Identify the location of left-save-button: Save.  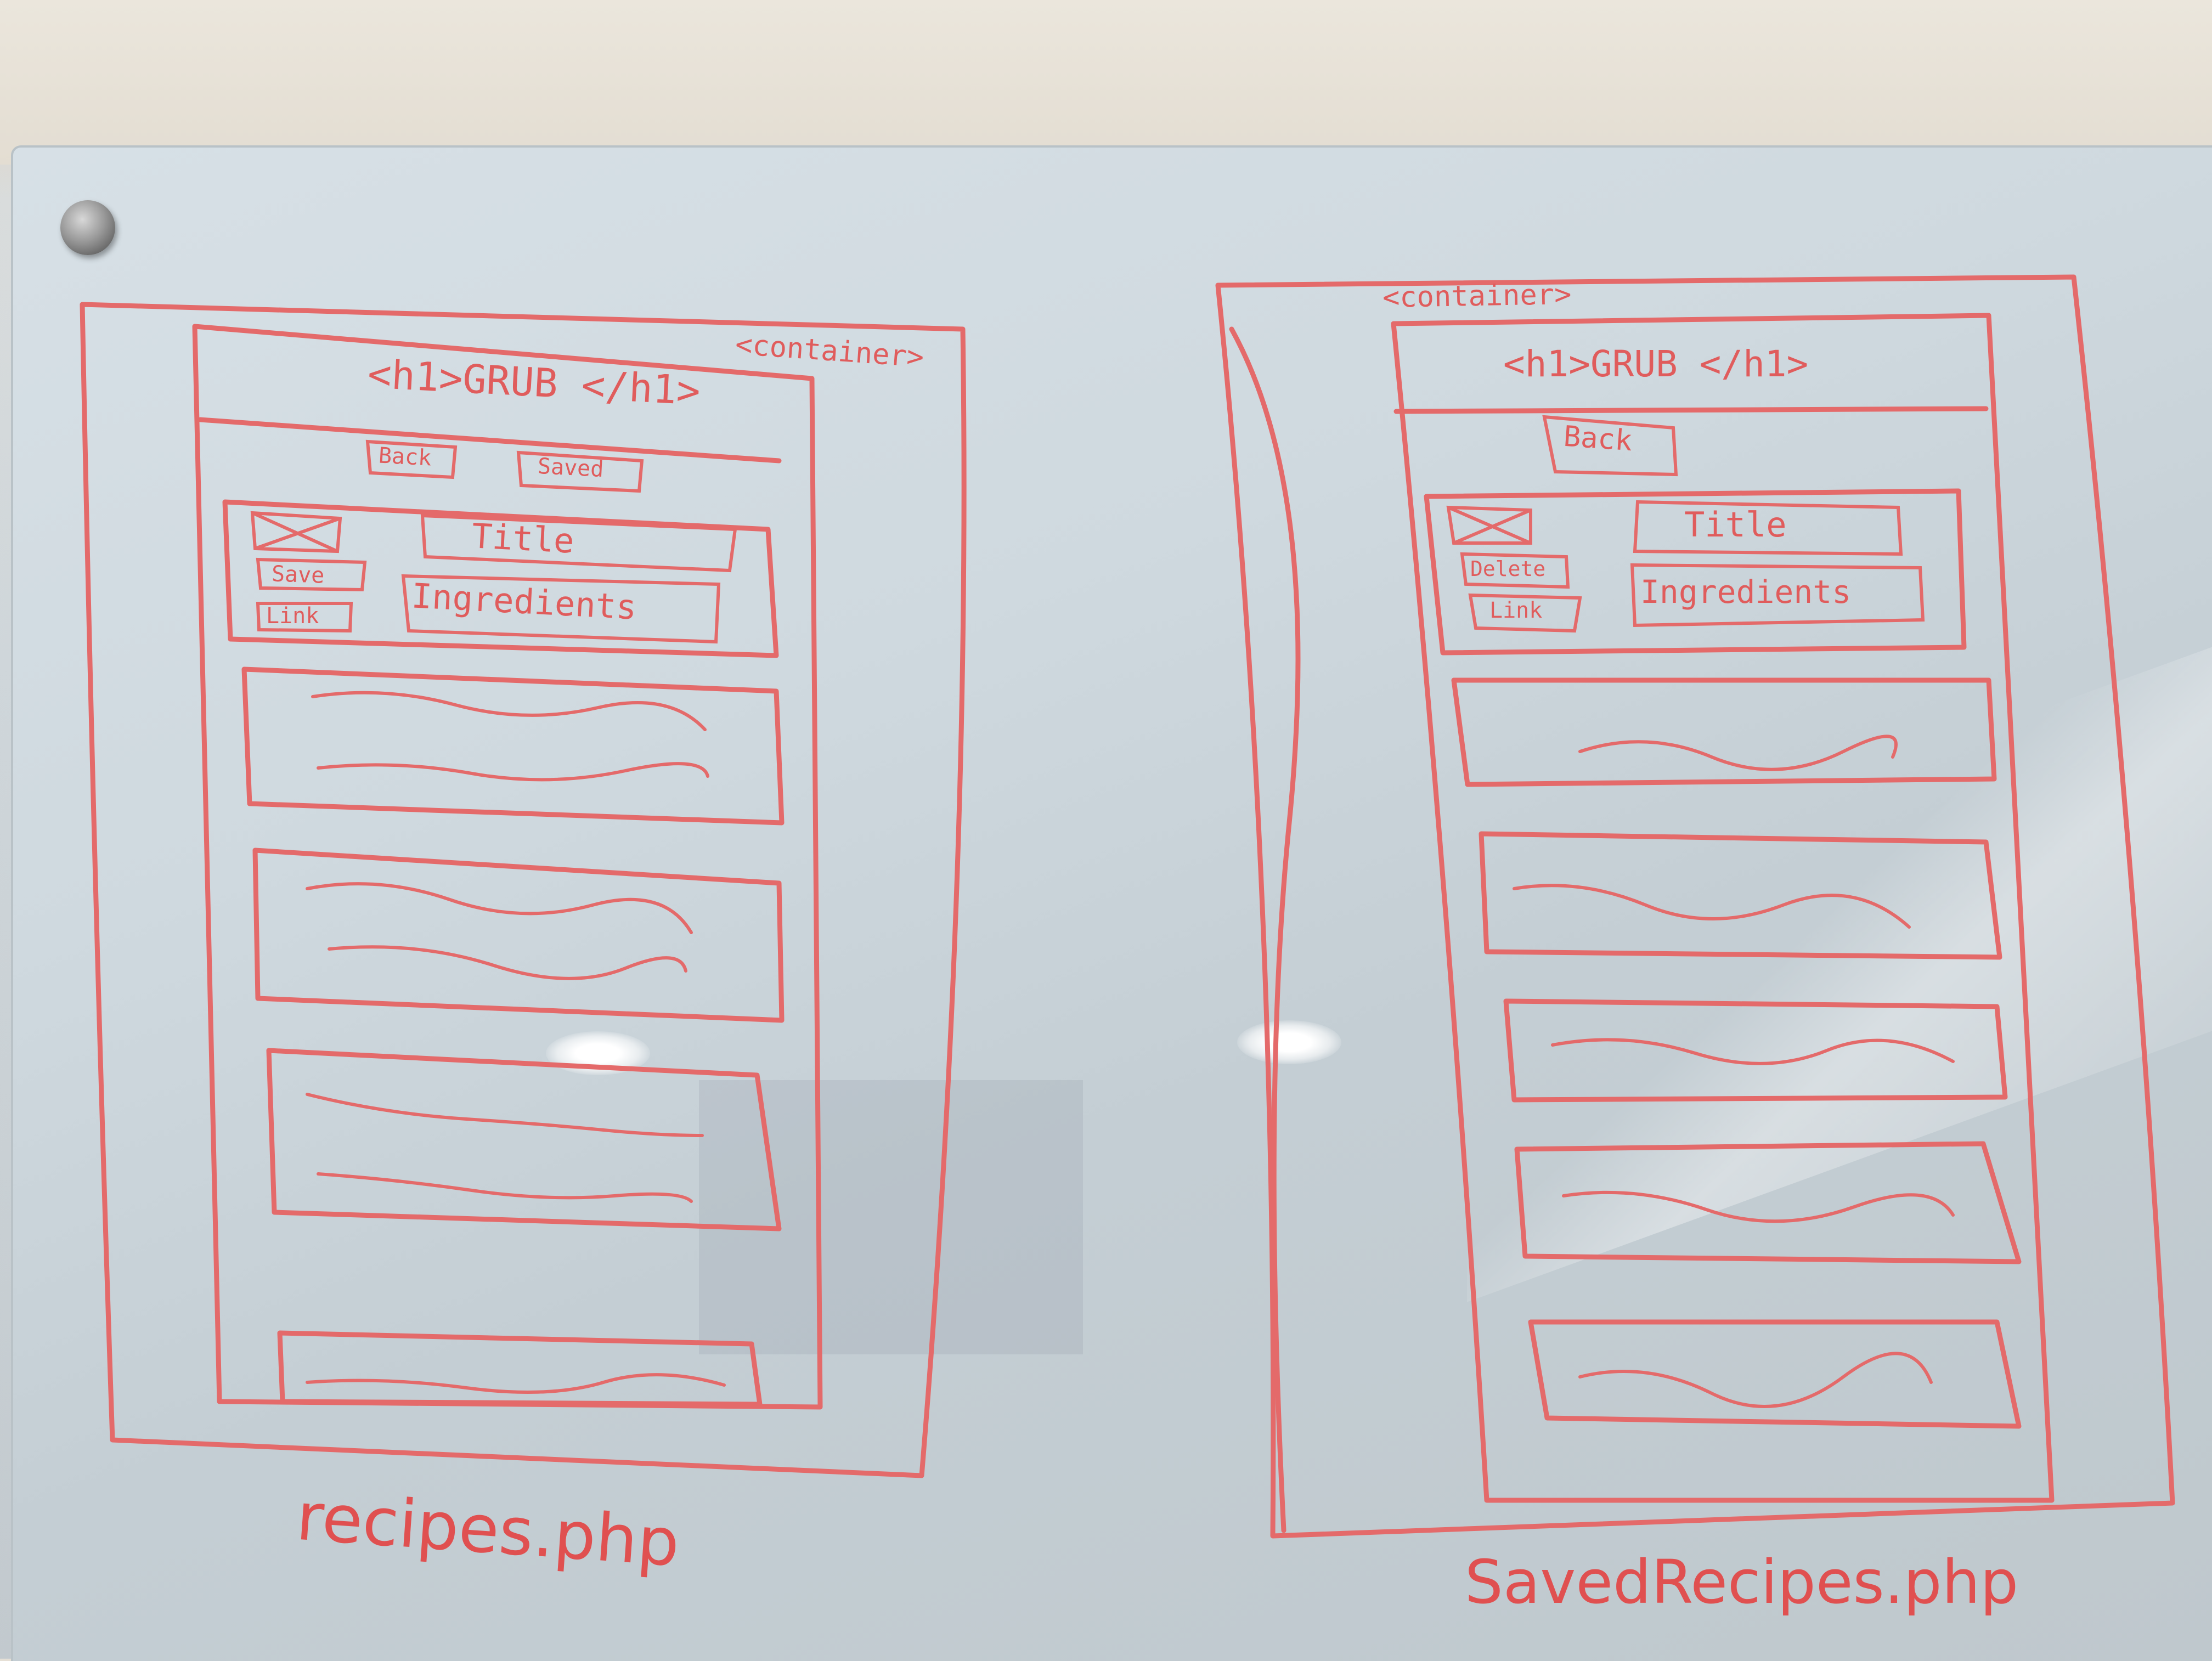
(298, 575).